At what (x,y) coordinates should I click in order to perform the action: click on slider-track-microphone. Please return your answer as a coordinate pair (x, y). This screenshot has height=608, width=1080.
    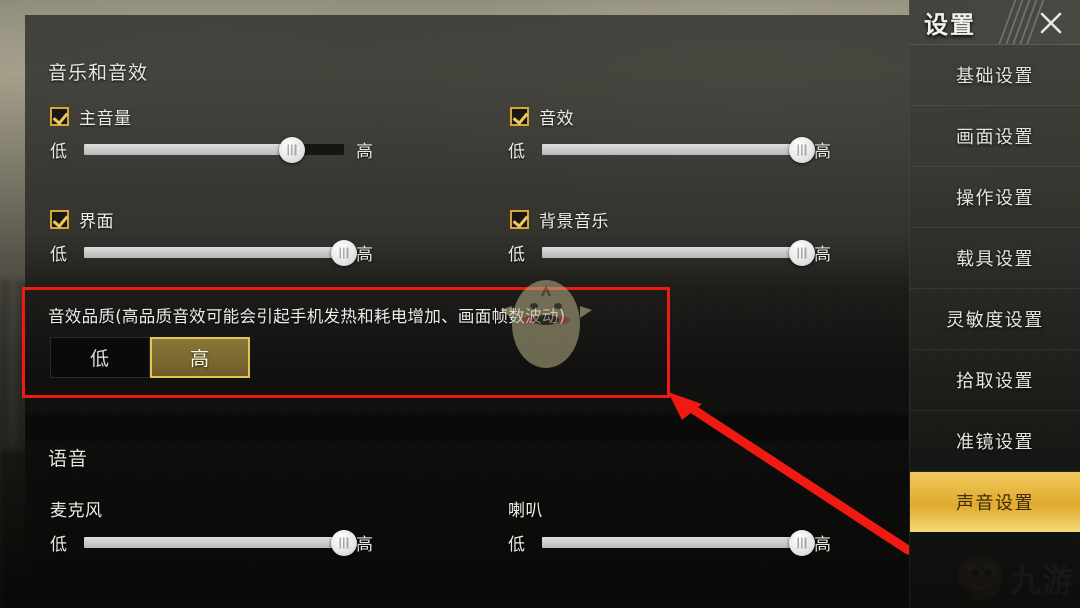
    Looking at the image, I should click on (220, 542).